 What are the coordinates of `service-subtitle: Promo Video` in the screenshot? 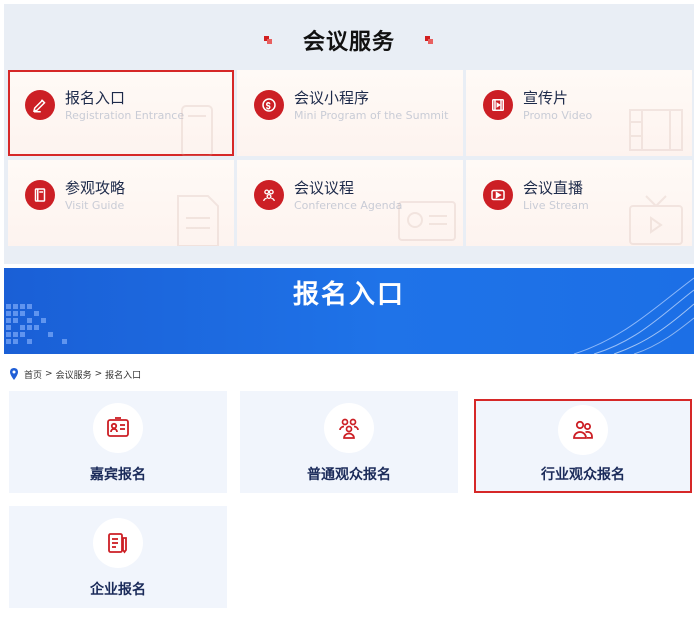 It's located at (558, 115).